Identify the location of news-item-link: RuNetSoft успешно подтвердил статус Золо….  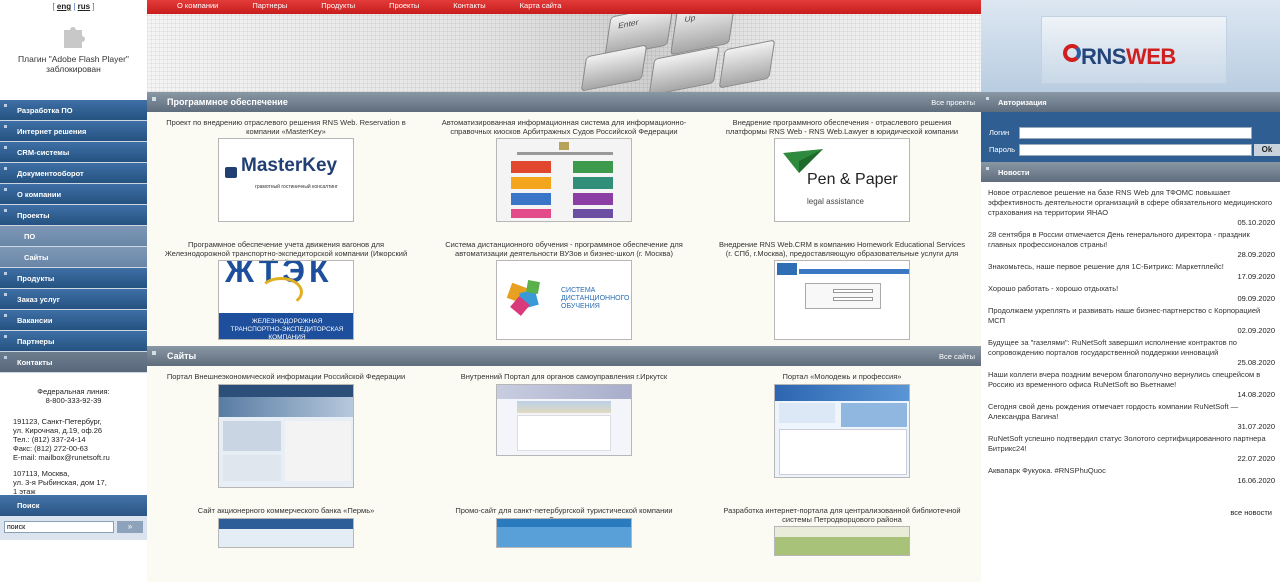
(1131, 444).